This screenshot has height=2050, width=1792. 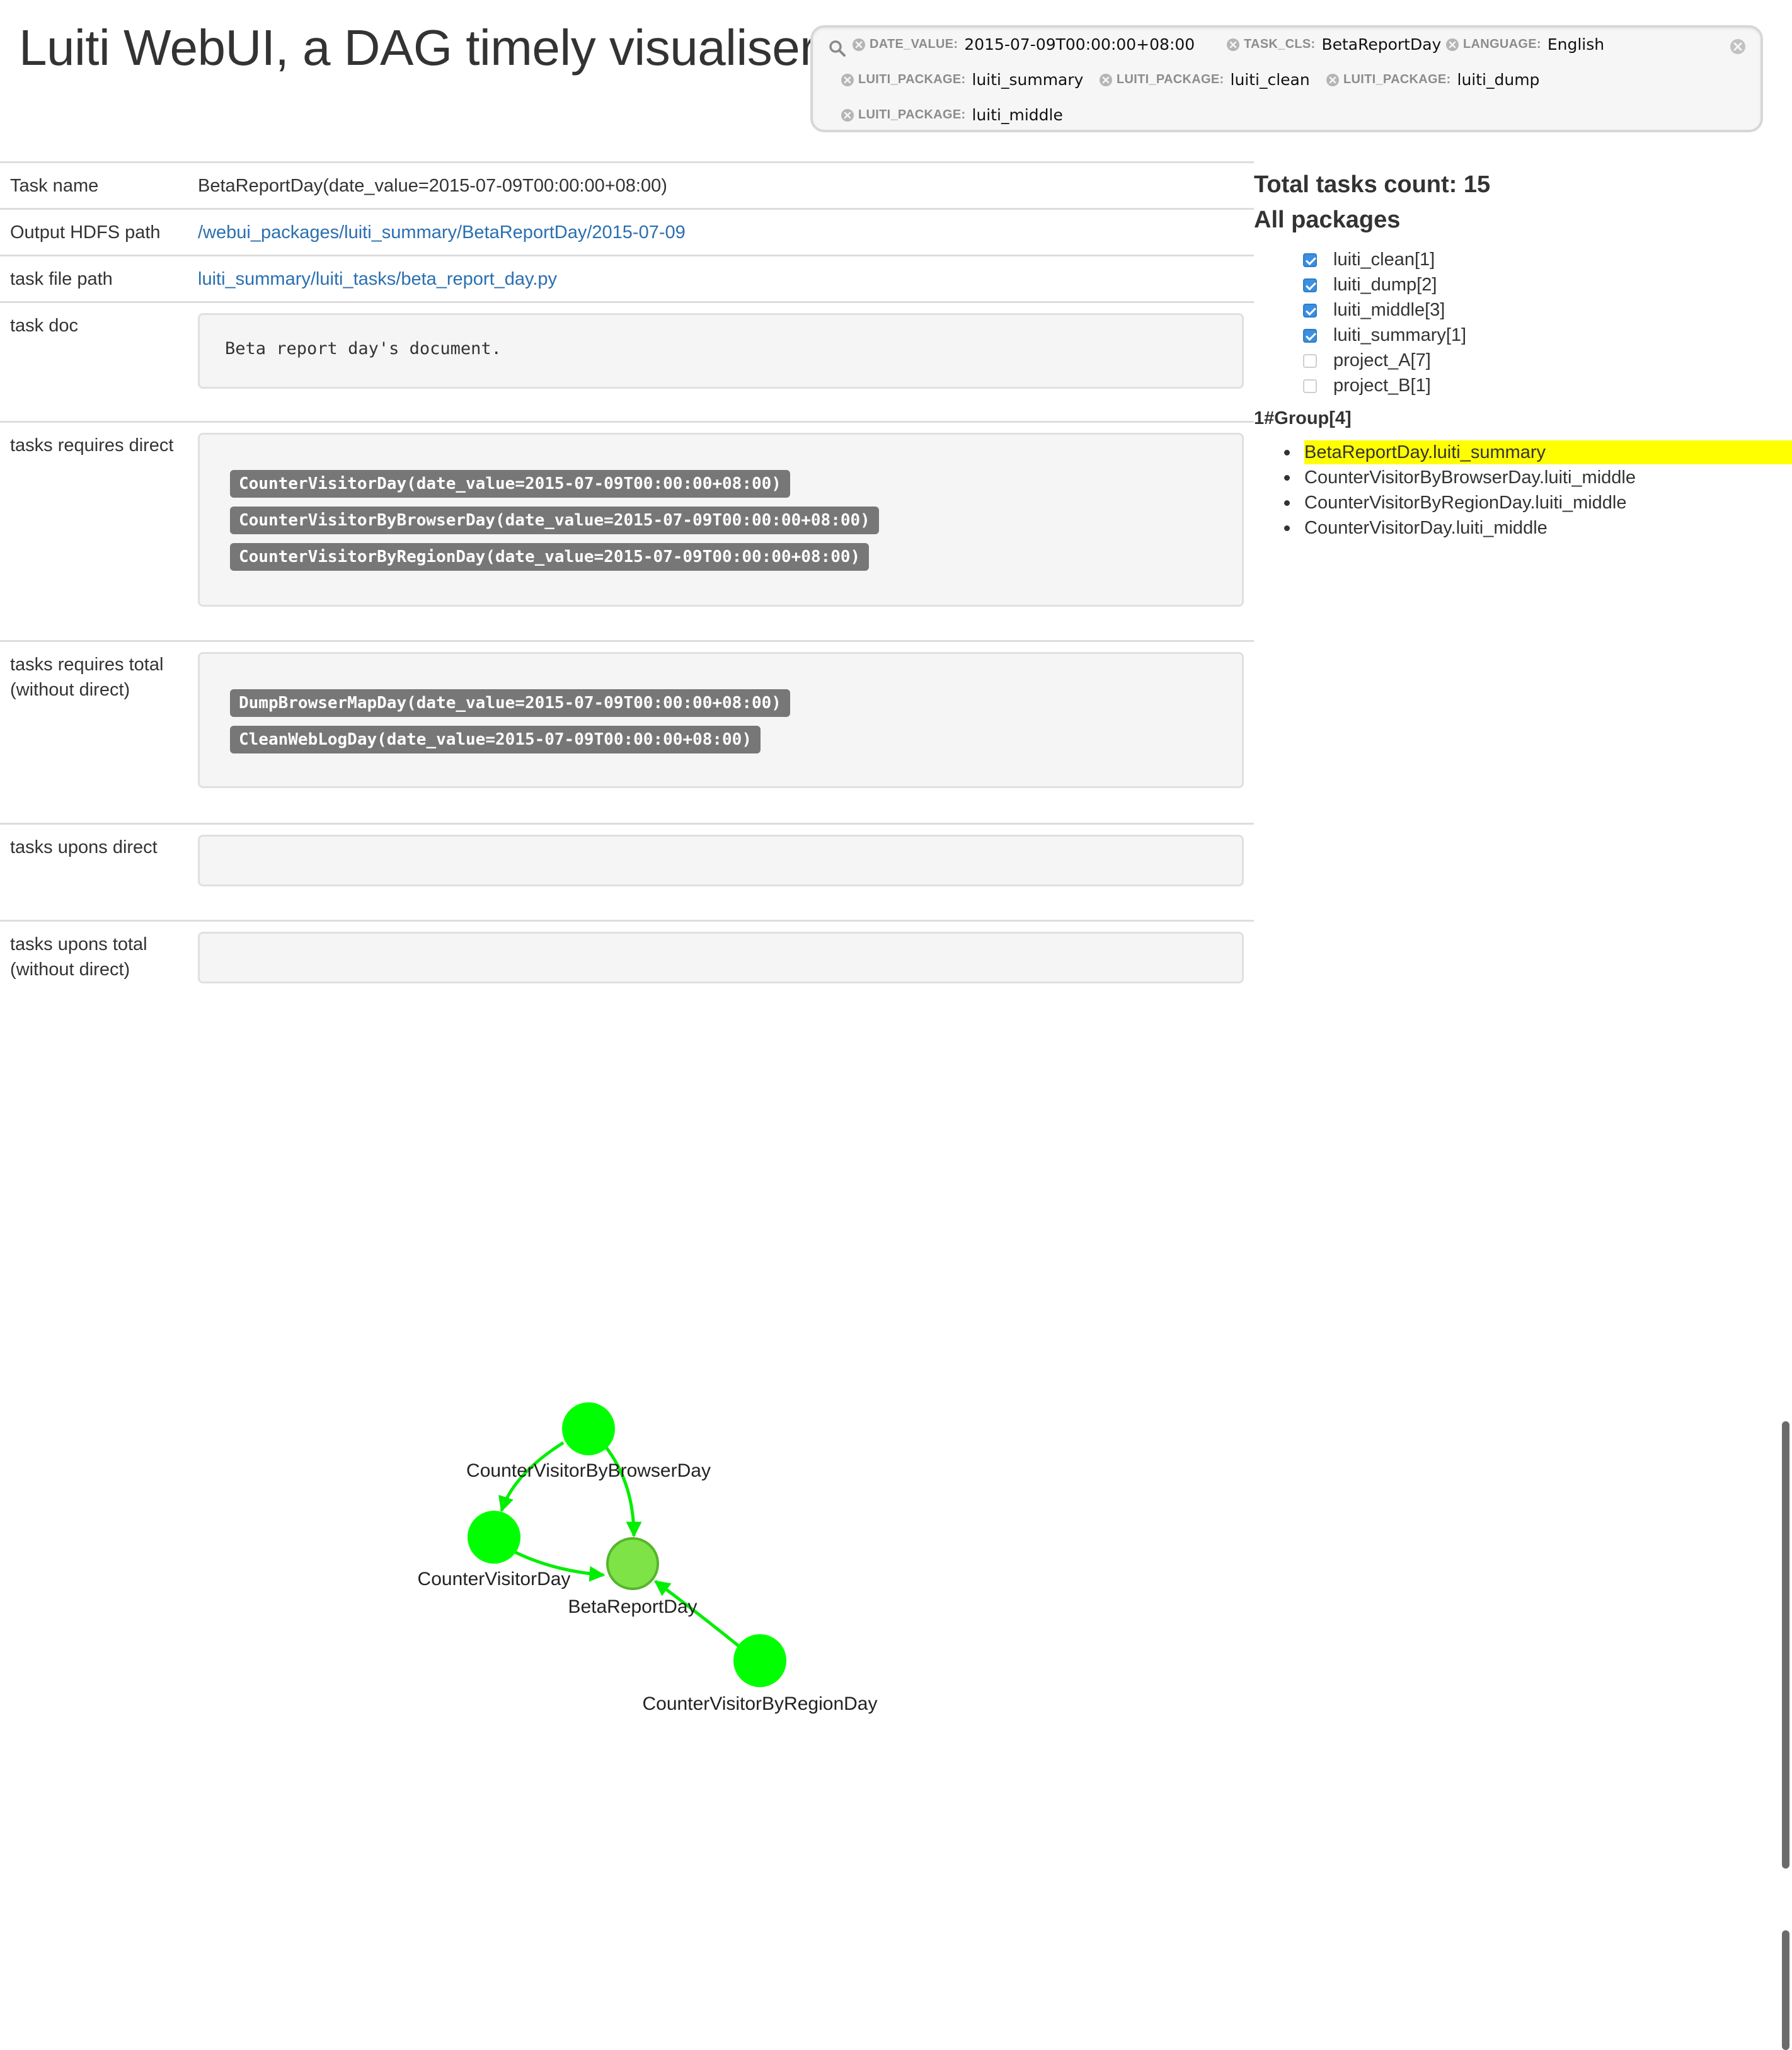 I want to click on row-upons-total: tasks upons total (without direct), so click(x=627, y=957).